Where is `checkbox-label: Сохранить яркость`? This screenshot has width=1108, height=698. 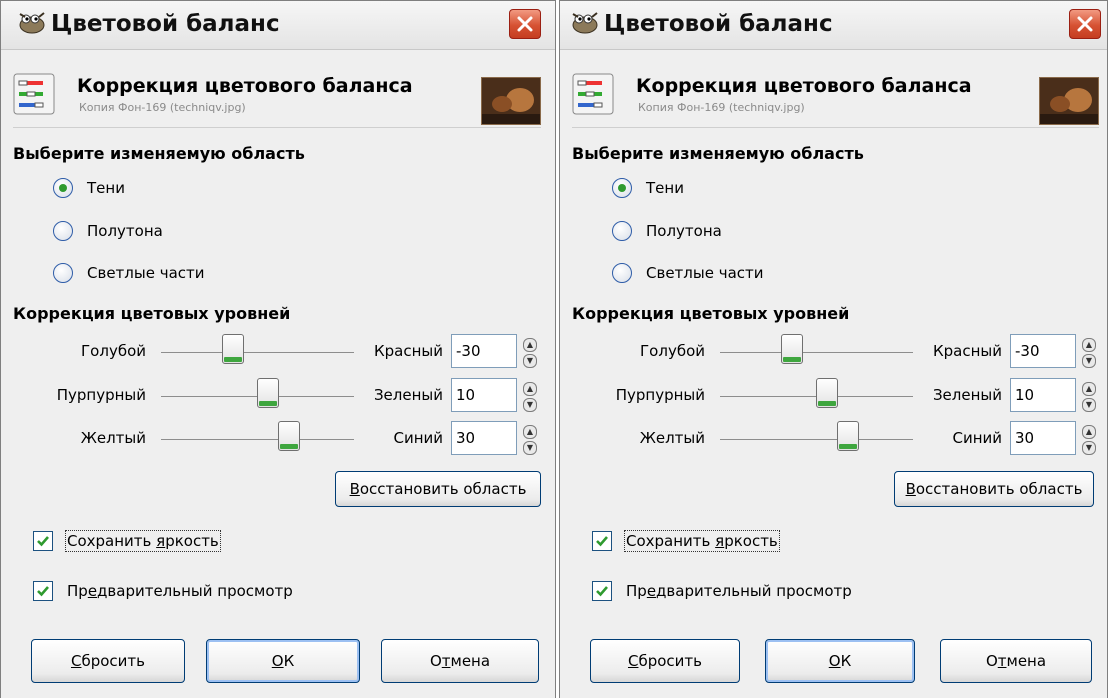 checkbox-label: Сохранить яркость is located at coordinates (702, 541).